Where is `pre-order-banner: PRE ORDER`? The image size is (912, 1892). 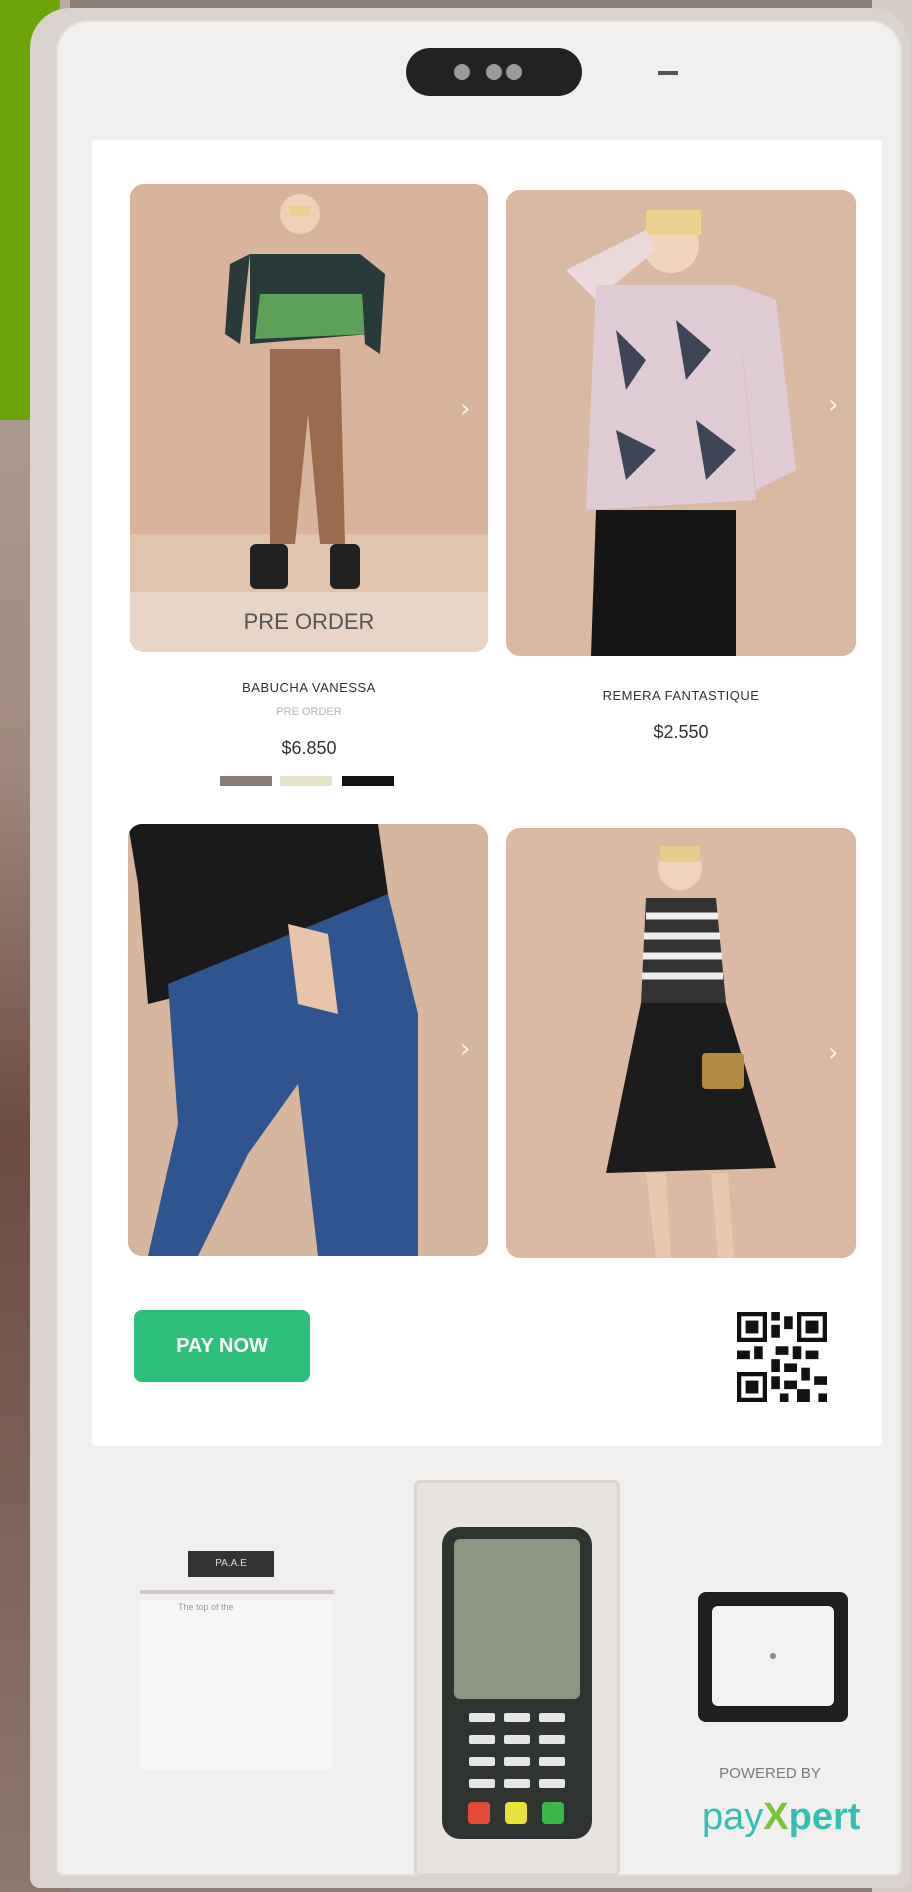
pre-order-banner: PRE ORDER is located at coordinates (309, 622).